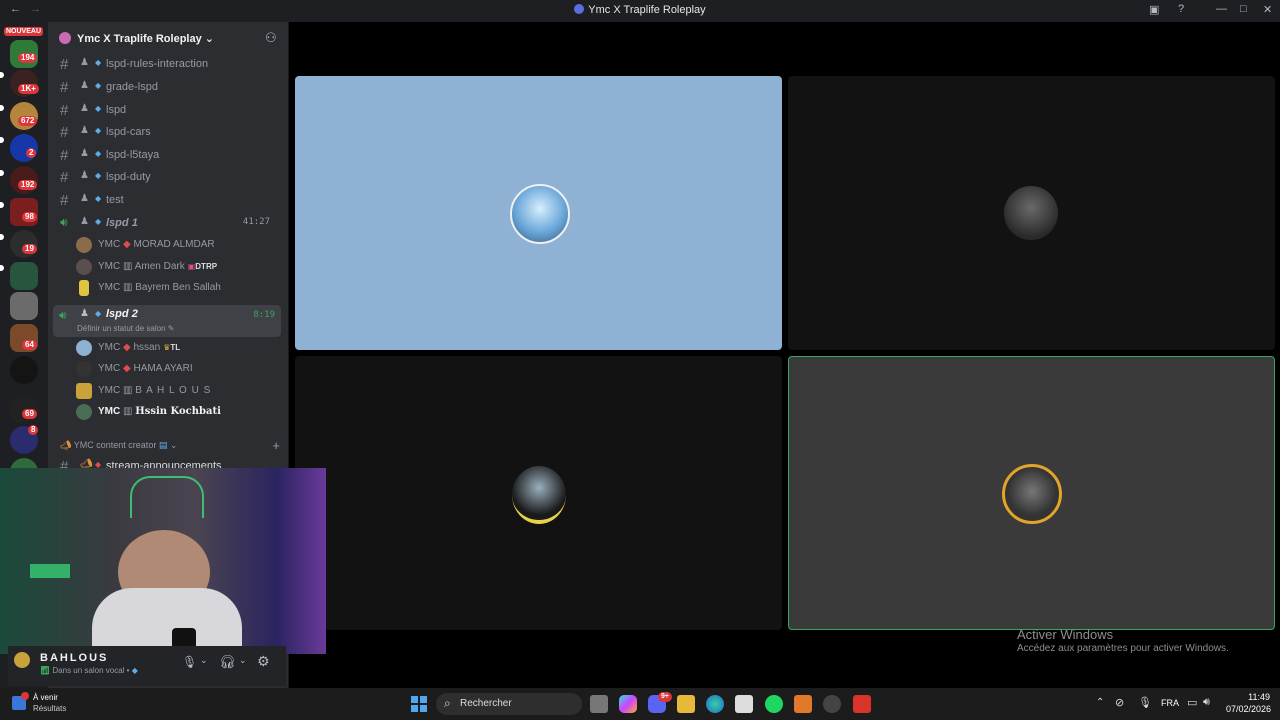 The height and width of the screenshot is (720, 1280). Describe the element at coordinates (486, 703) in the screenshot. I see `search-placeholder: Rechercher` at that location.